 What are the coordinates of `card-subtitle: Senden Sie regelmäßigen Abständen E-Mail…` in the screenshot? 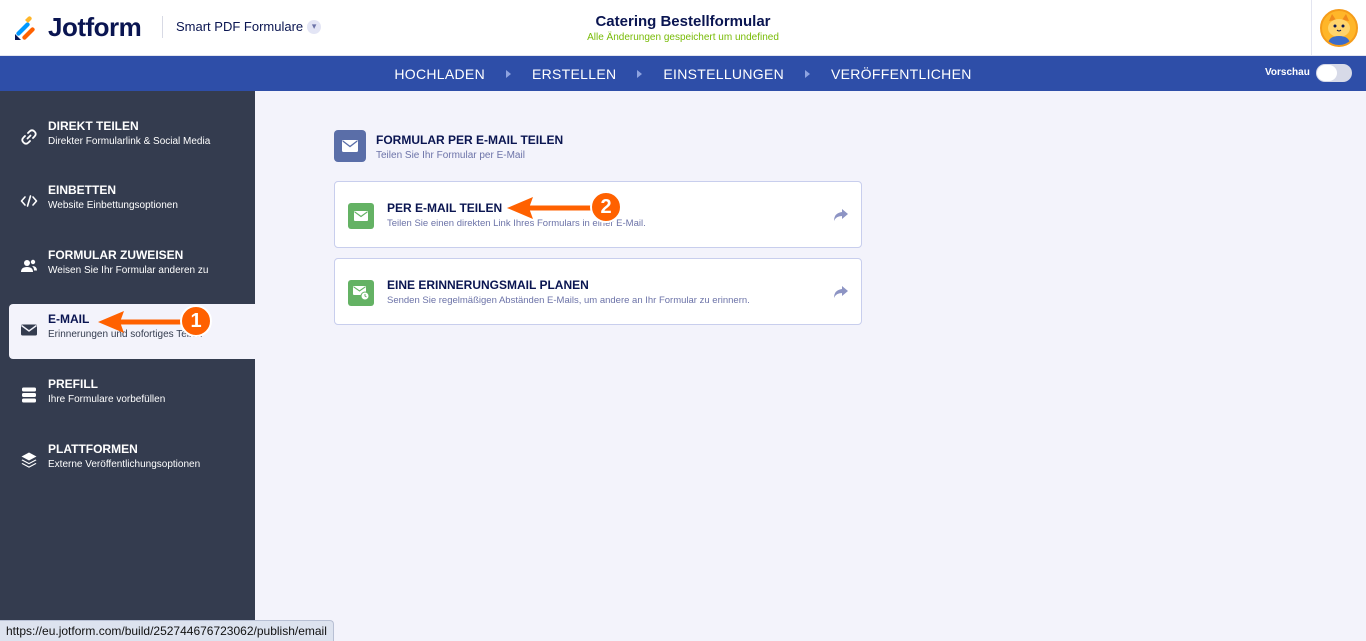 It's located at (568, 300).